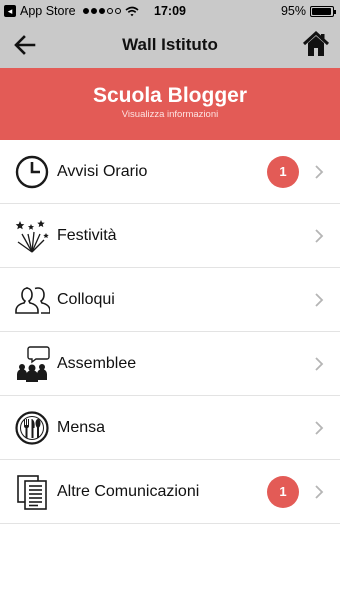  Describe the element at coordinates (102, 171) in the screenshot. I see `menu-item-label: Avvisi Orario` at that location.